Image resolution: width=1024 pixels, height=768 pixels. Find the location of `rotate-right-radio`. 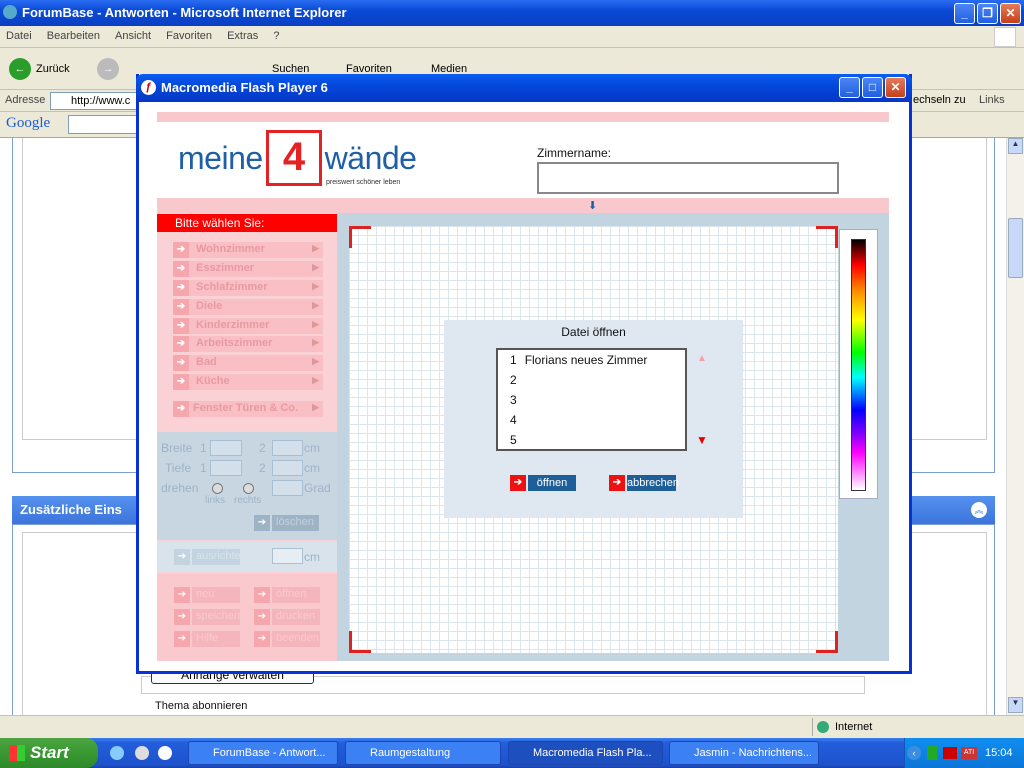

rotate-right-radio is located at coordinates (248, 488).